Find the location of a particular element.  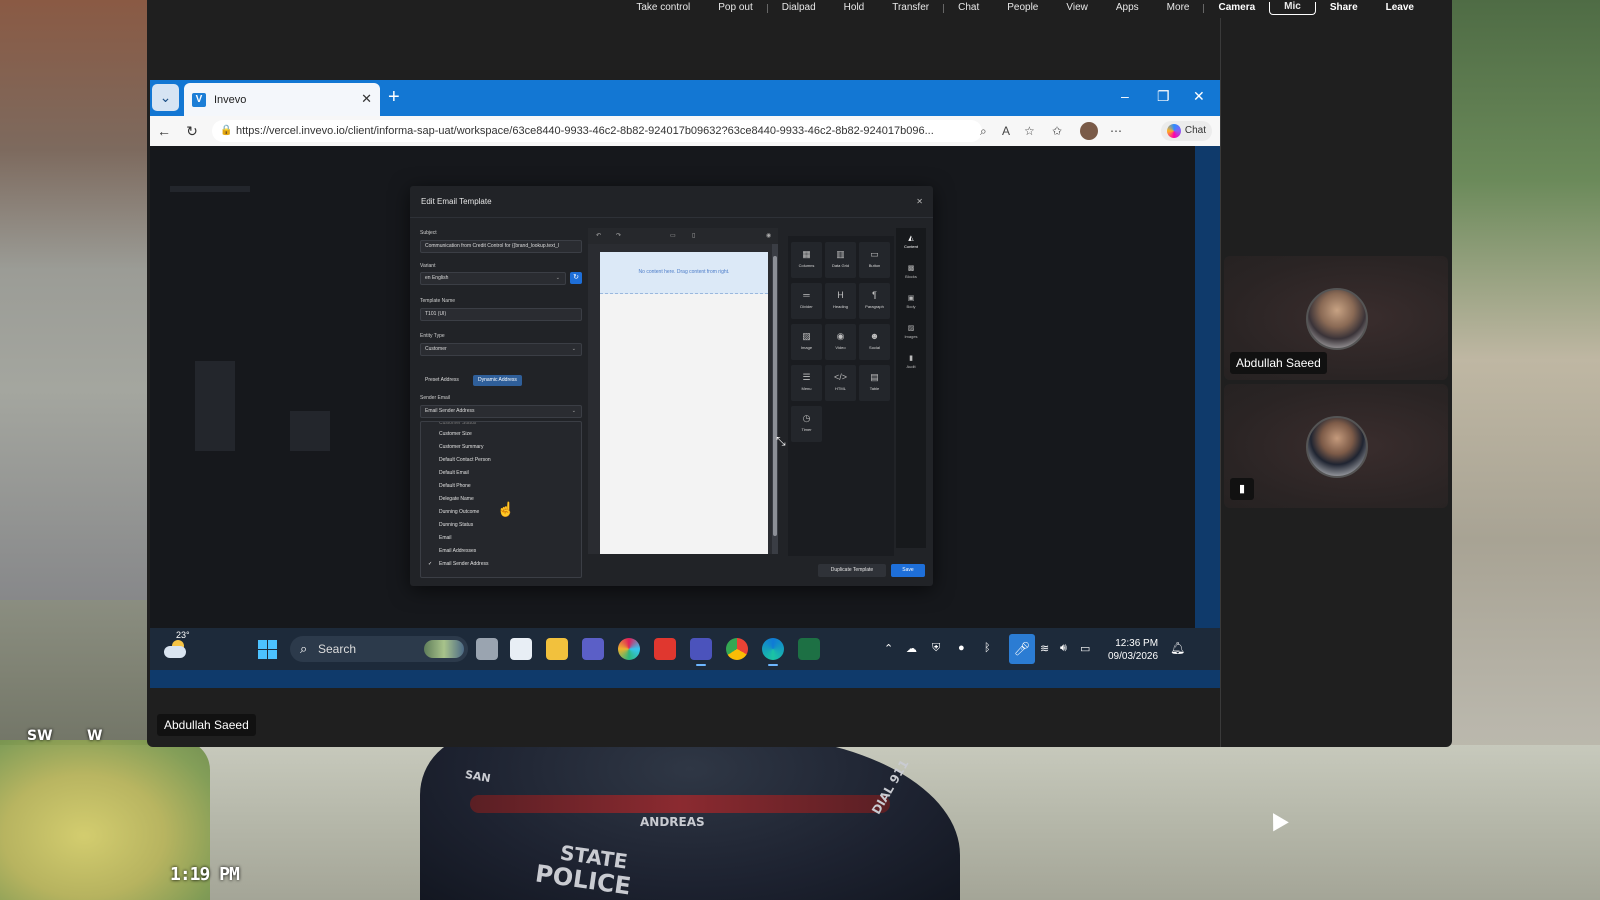

read-aloud-icon: A is located at coordinates (1006, 131).